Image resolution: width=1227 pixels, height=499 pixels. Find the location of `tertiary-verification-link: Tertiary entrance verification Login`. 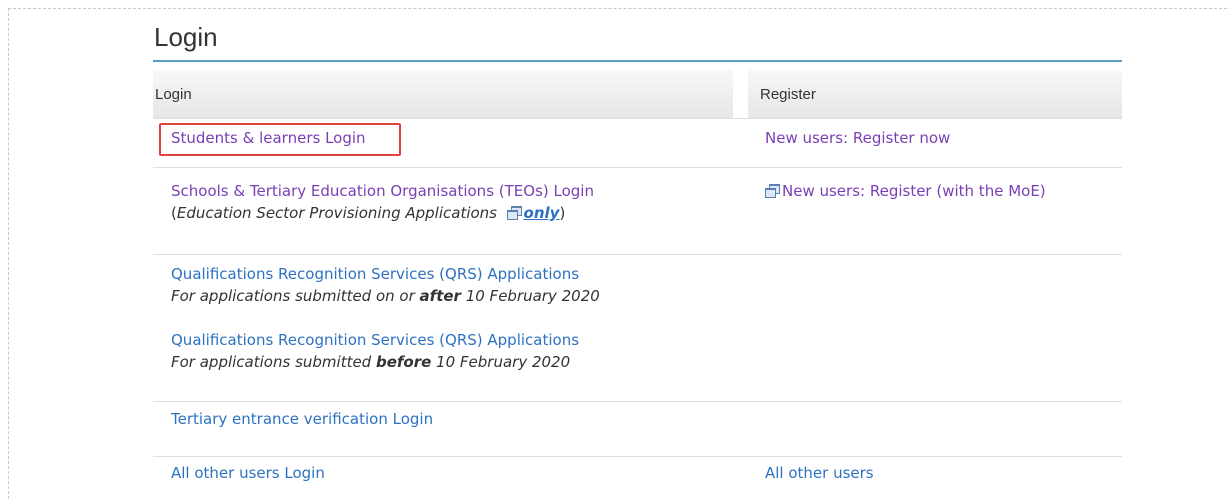

tertiary-verification-link: Tertiary entrance verification Login is located at coordinates (302, 419).